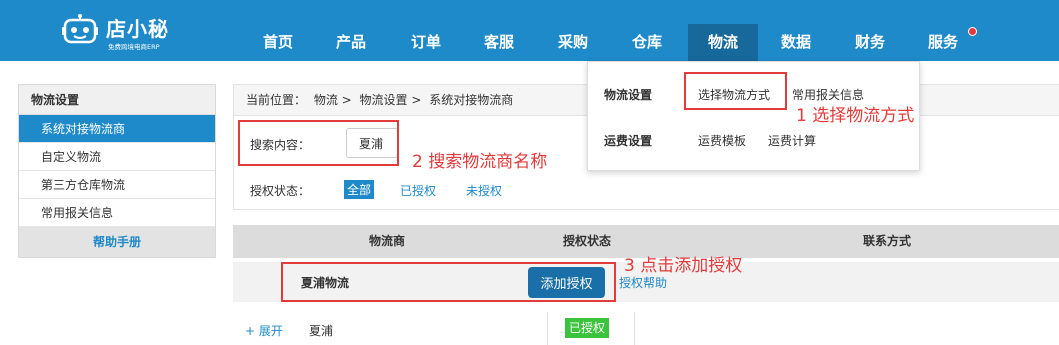  What do you see at coordinates (276, 100) in the screenshot?
I see `breadcrumb-prefix: 当前位置：` at bounding box center [276, 100].